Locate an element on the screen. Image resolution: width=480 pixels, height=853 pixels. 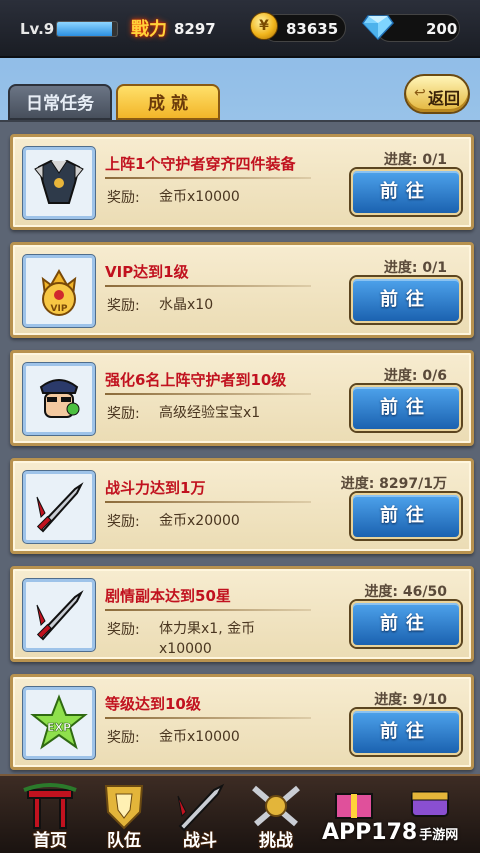
gem-value: 200 is located at coordinates (442, 29).